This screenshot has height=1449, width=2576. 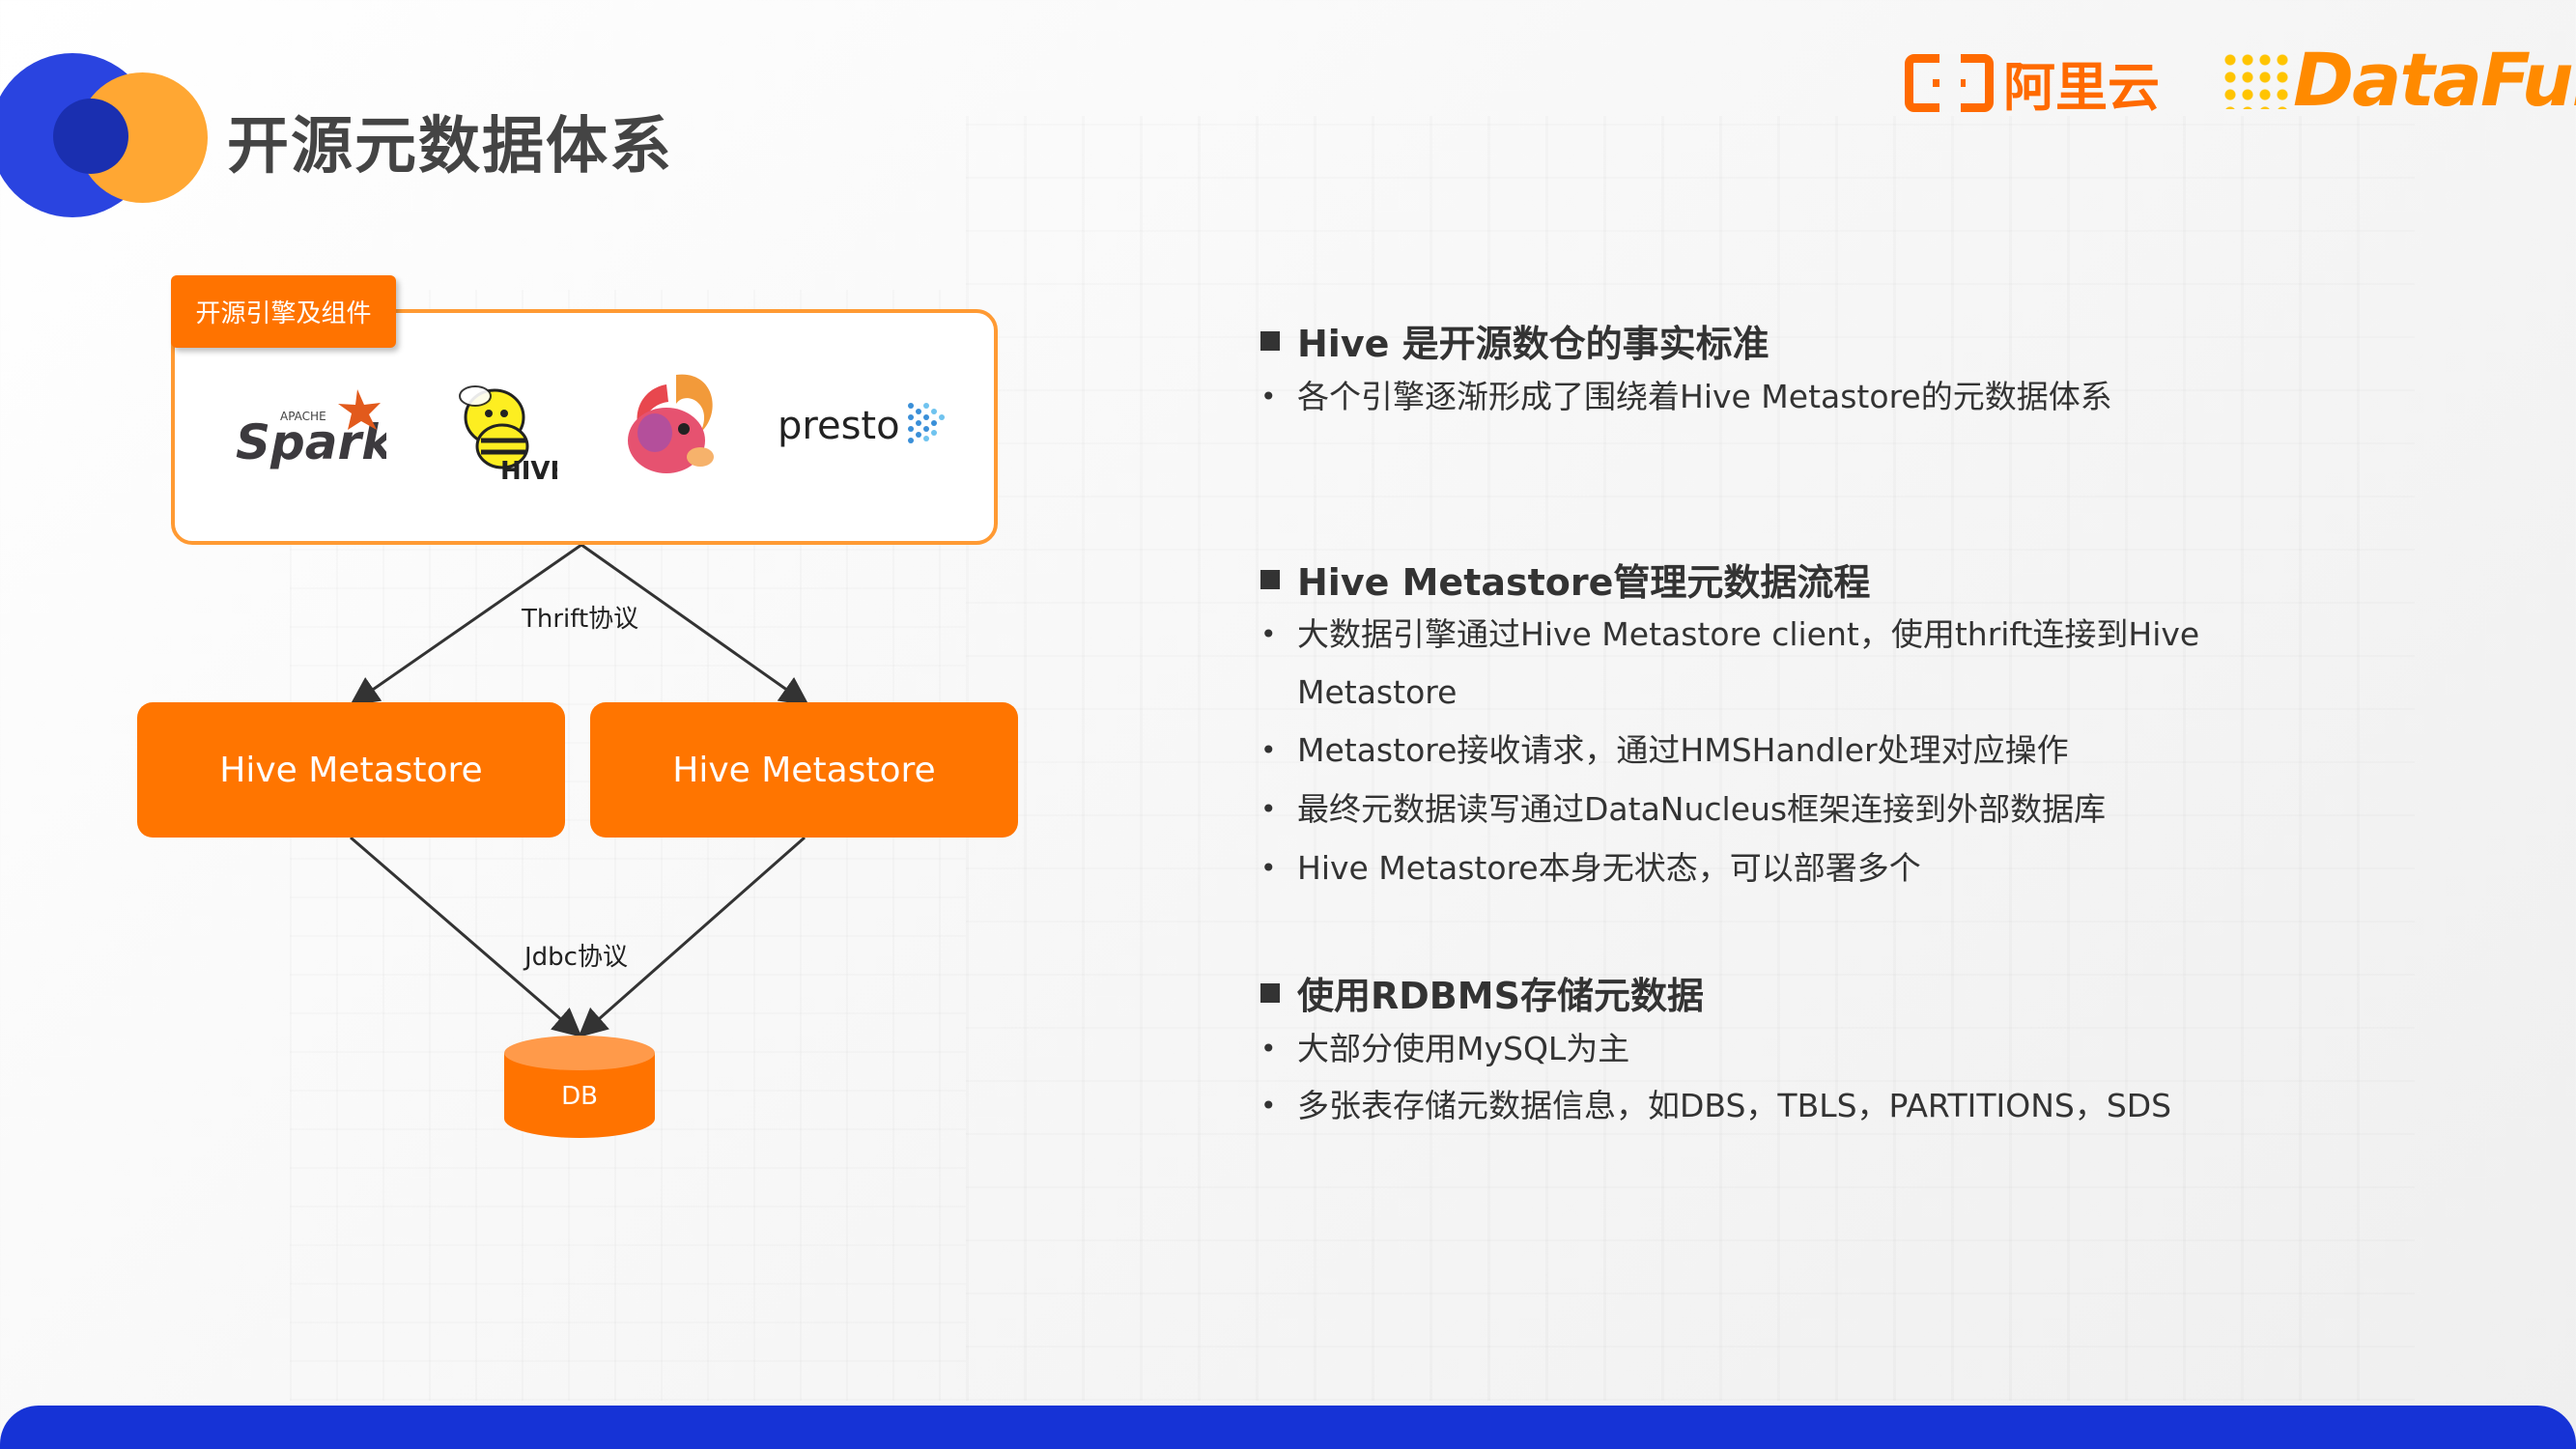 What do you see at coordinates (1702, 809) in the screenshot?
I see `bullet-text: 最终元数据读写通过DataNucleus框架连接到外部数据库` at bounding box center [1702, 809].